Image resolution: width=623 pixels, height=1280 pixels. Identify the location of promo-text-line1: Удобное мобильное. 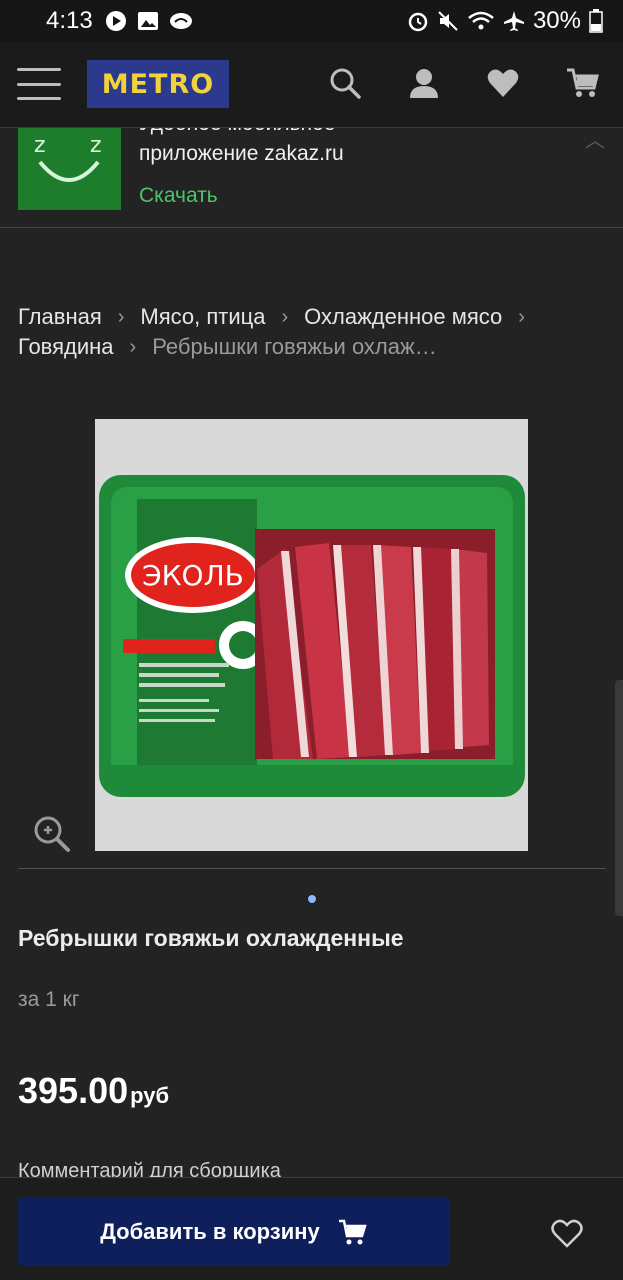
(237, 132).